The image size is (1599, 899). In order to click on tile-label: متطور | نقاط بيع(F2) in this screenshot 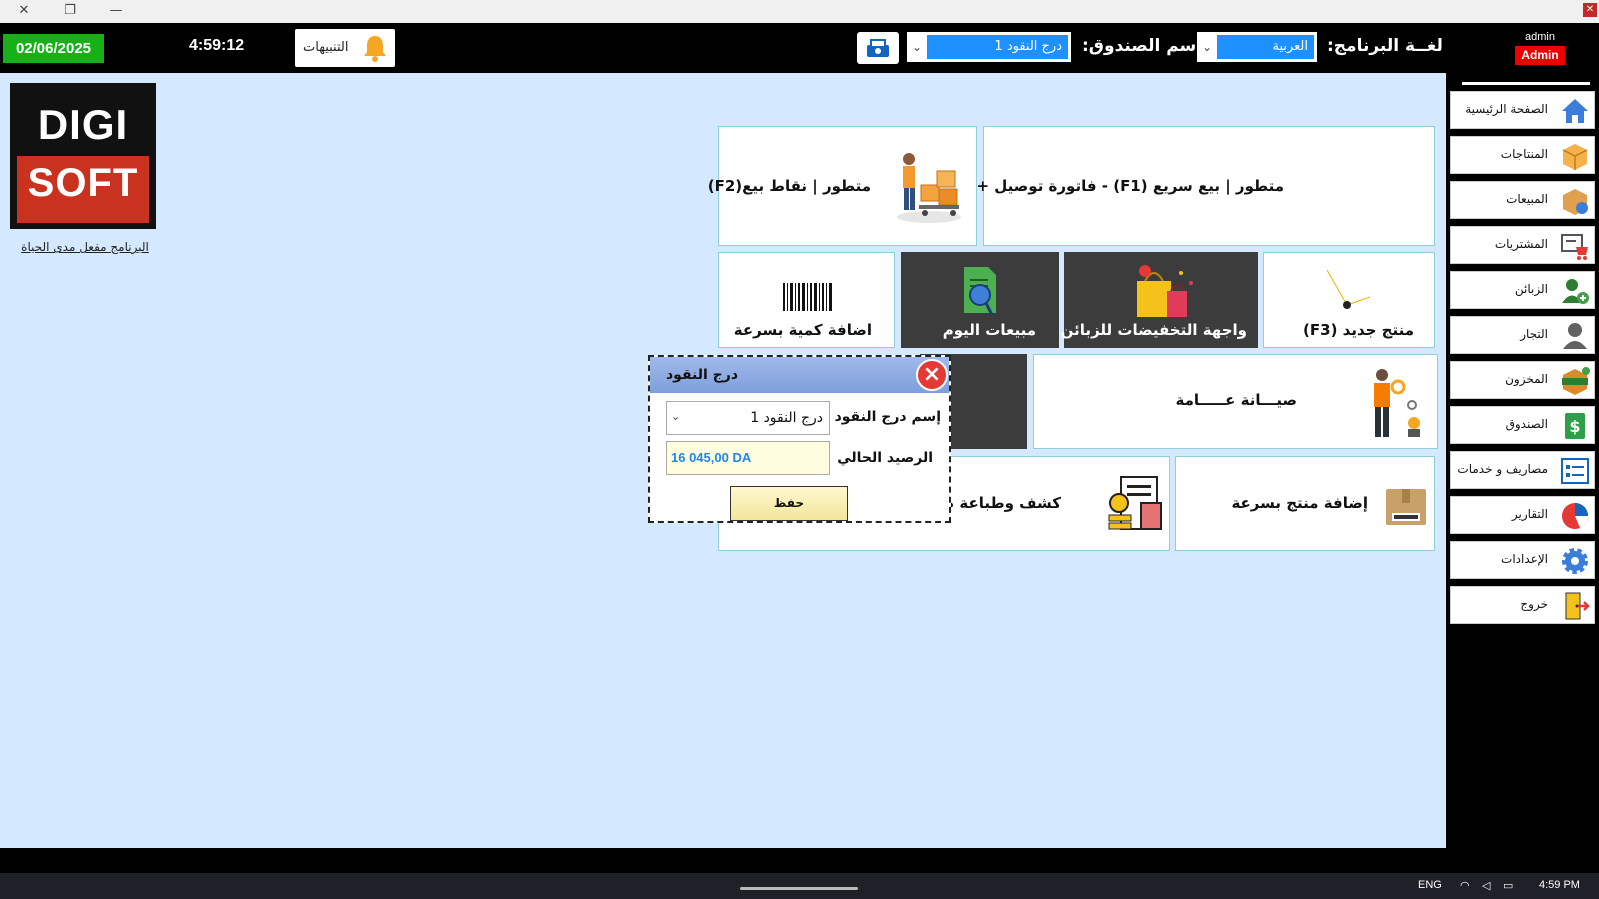, I will do `click(789, 186)`.